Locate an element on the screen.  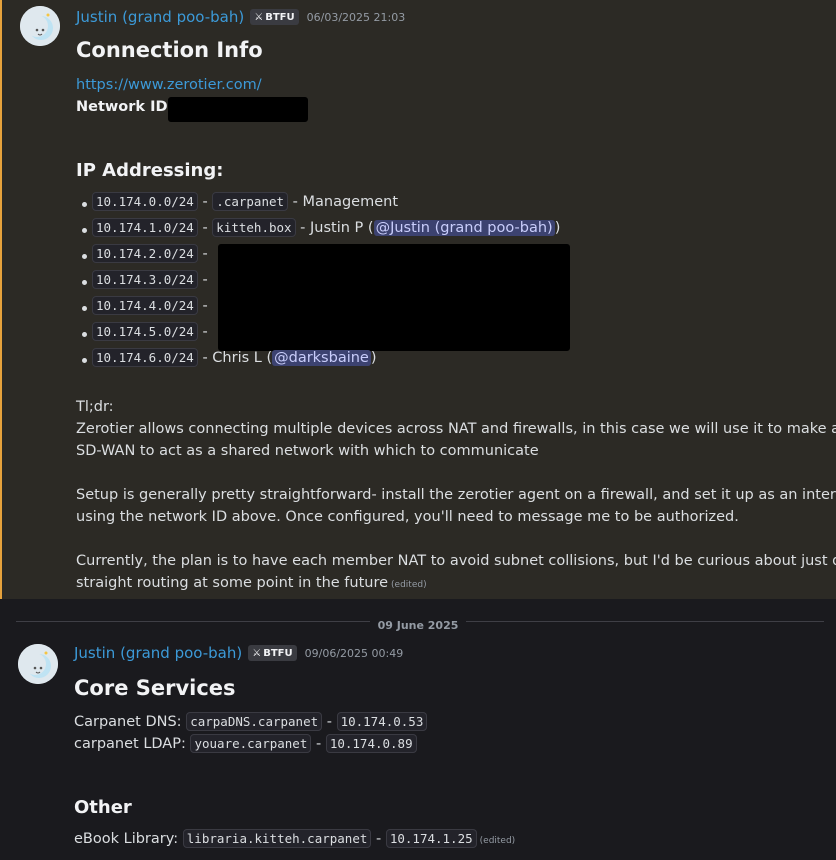
subnet-code: 10.174.5.0/24 is located at coordinates (145, 331).